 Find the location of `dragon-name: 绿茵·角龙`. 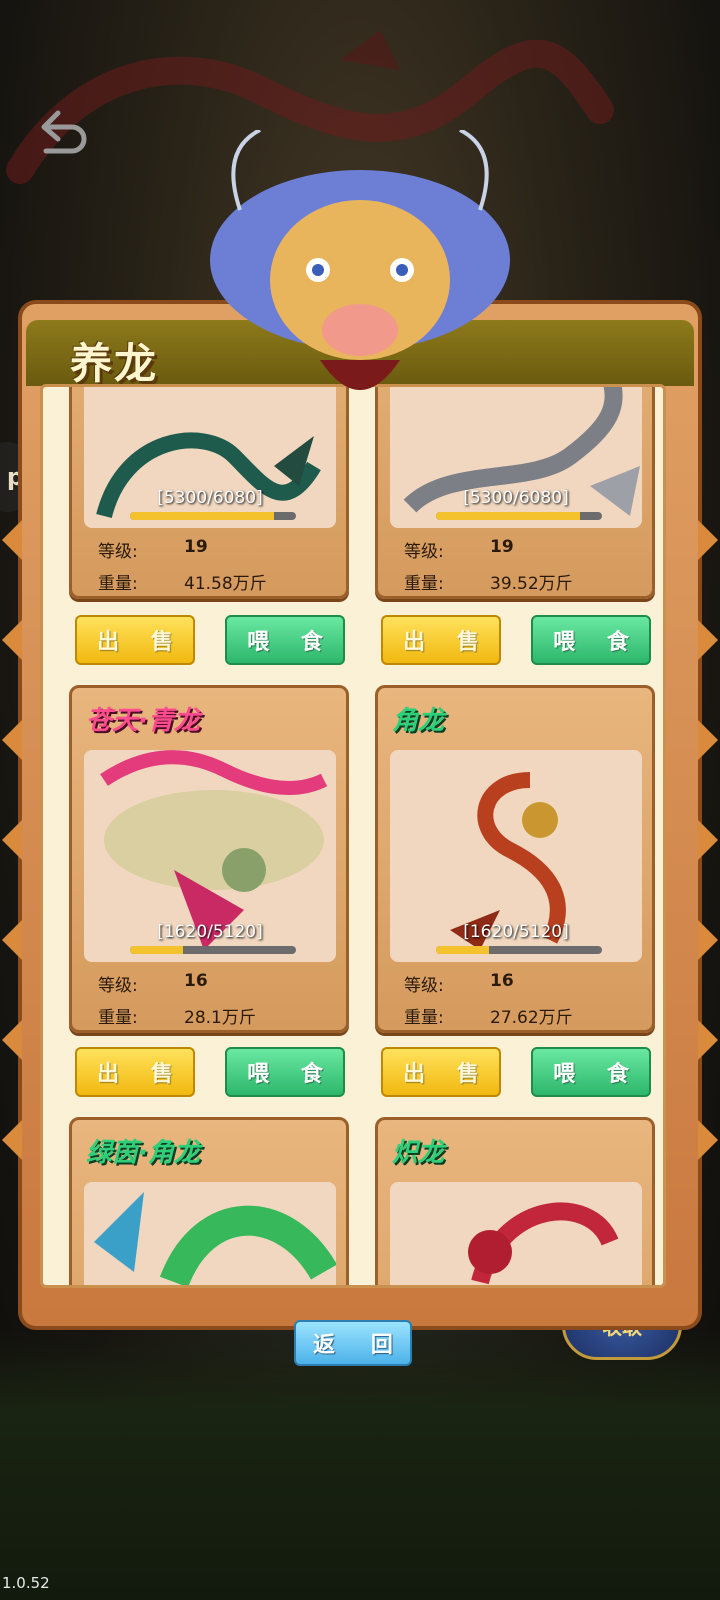

dragon-name: 绿茵·角龙 is located at coordinates (143, 1153).